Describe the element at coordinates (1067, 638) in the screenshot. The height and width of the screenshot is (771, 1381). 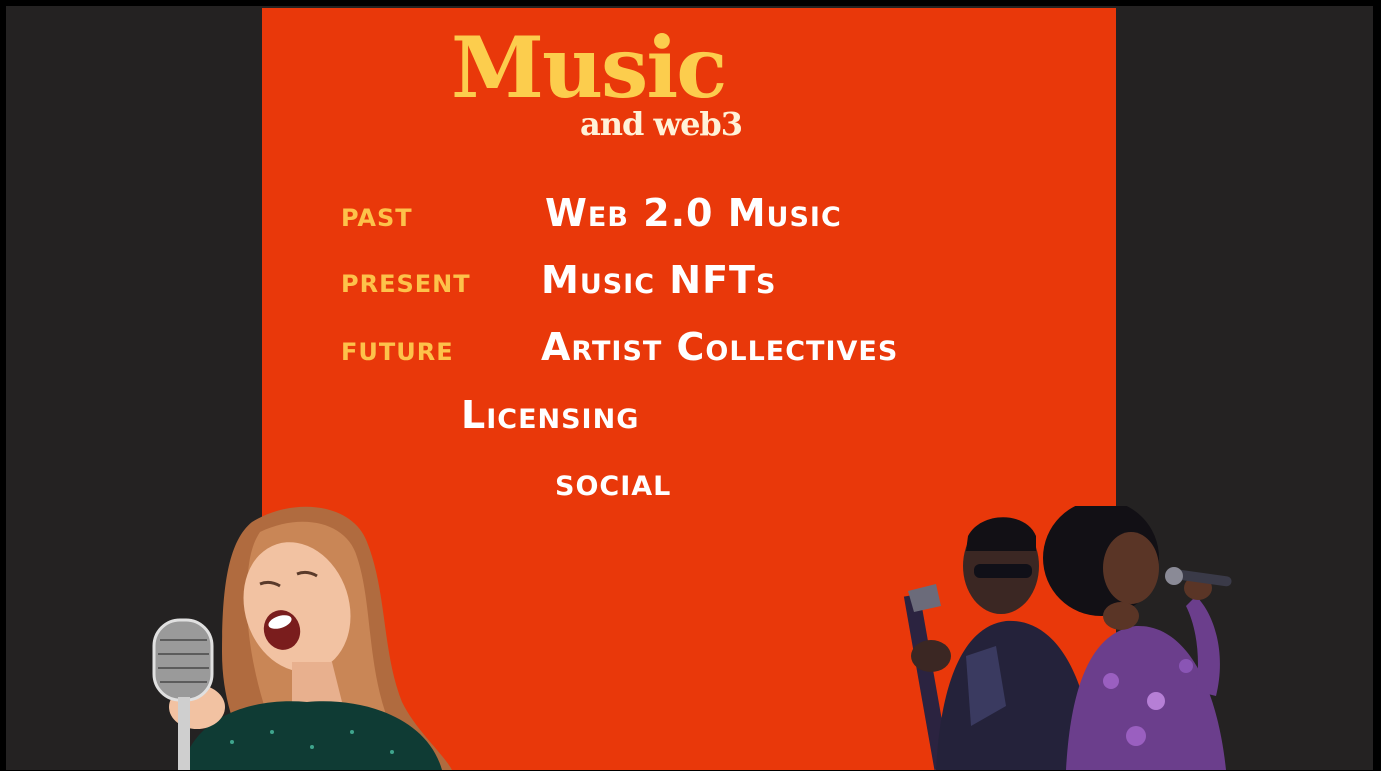
I see `musicians-duo-image` at that location.